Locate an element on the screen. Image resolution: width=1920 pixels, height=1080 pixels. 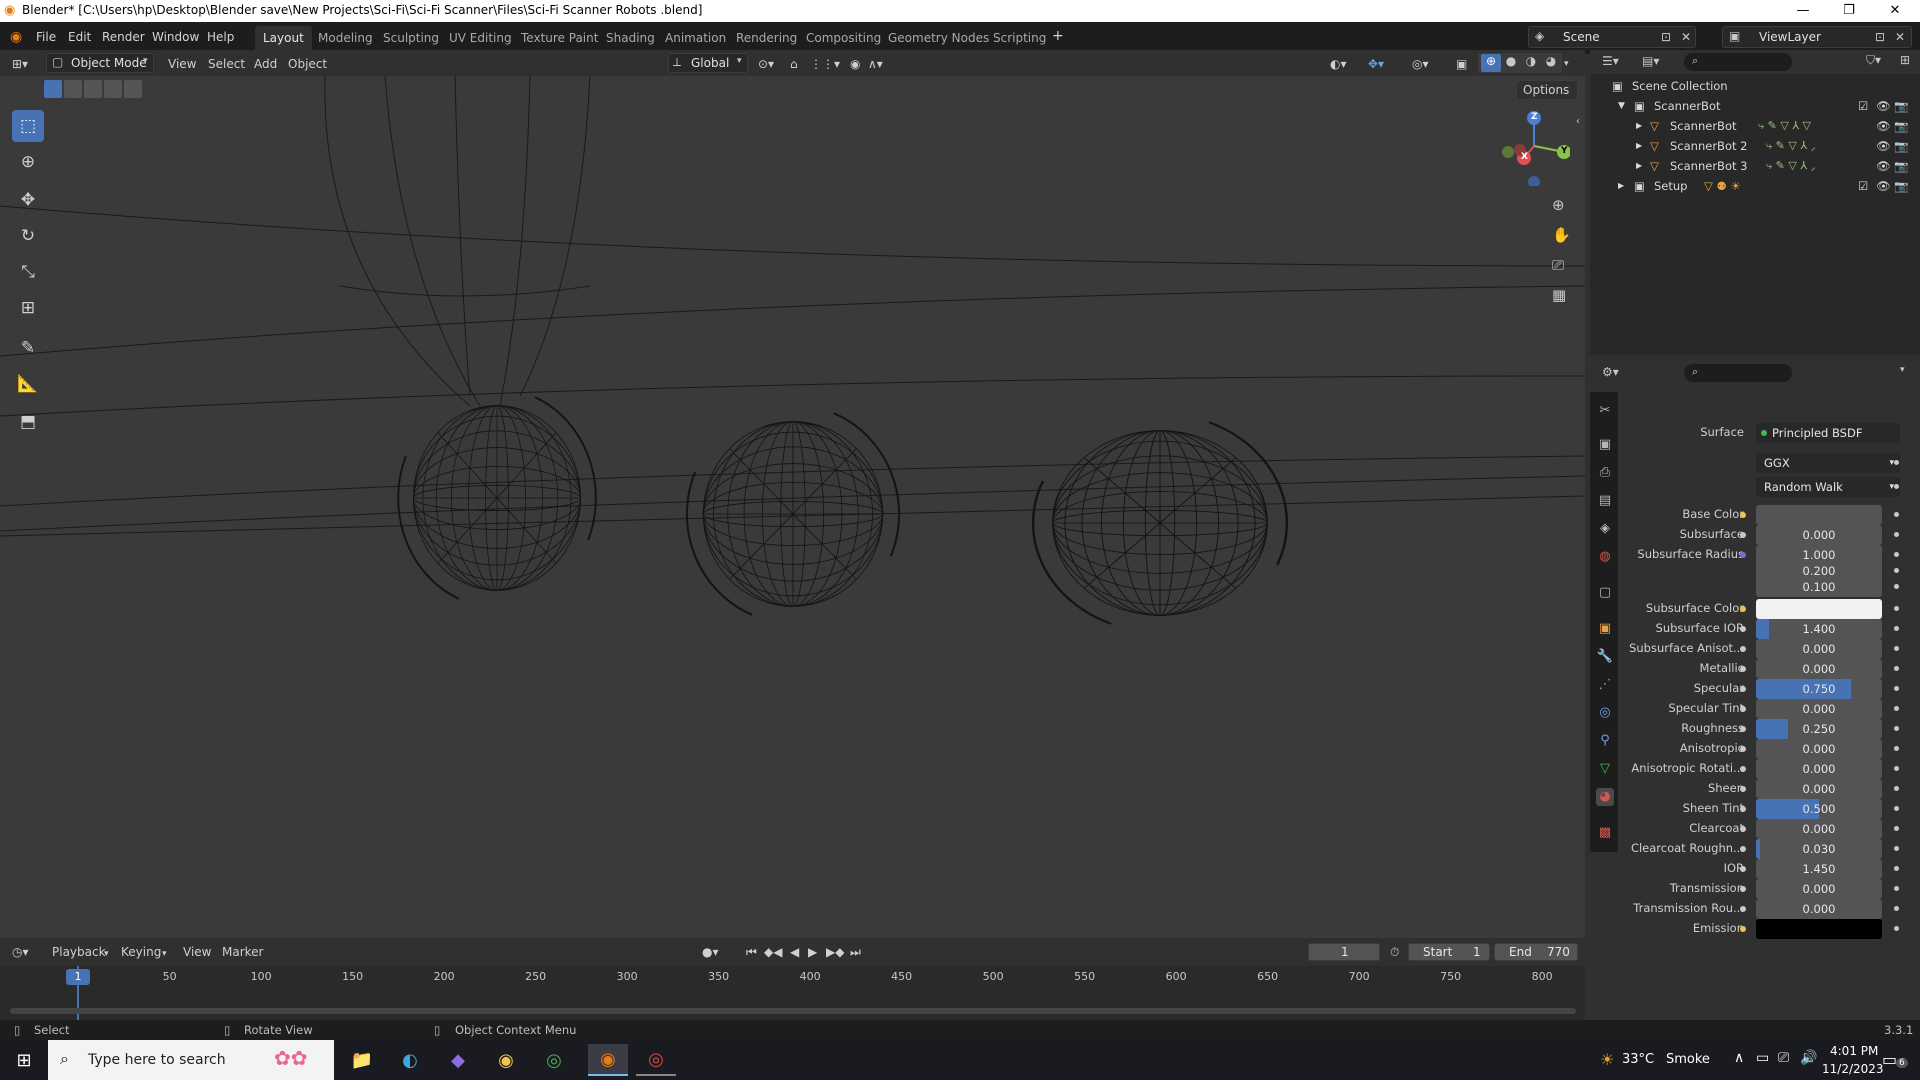
falloff-icon: ∧▾ is located at coordinates (875, 64).